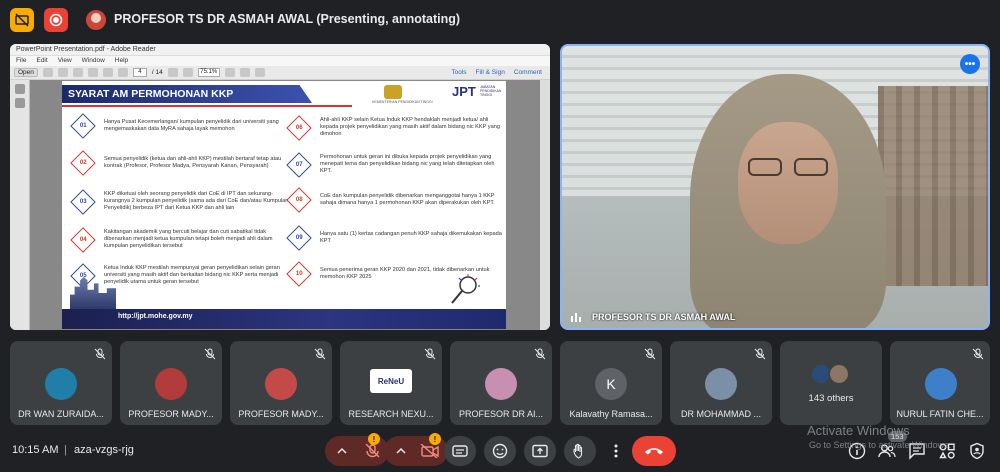 The height and width of the screenshot is (472, 1000). I want to click on ministry-name: KEMENTERIAN PENDIDIKAN TINGGI, so click(402, 102).